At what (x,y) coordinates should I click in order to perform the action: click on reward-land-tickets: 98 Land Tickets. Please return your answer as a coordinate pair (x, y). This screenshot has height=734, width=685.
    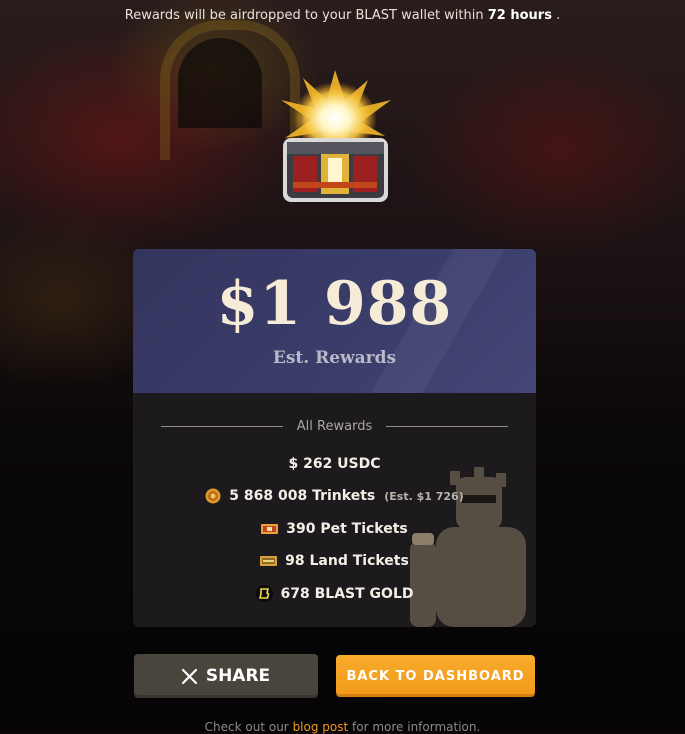
    Looking at the image, I should click on (334, 561).